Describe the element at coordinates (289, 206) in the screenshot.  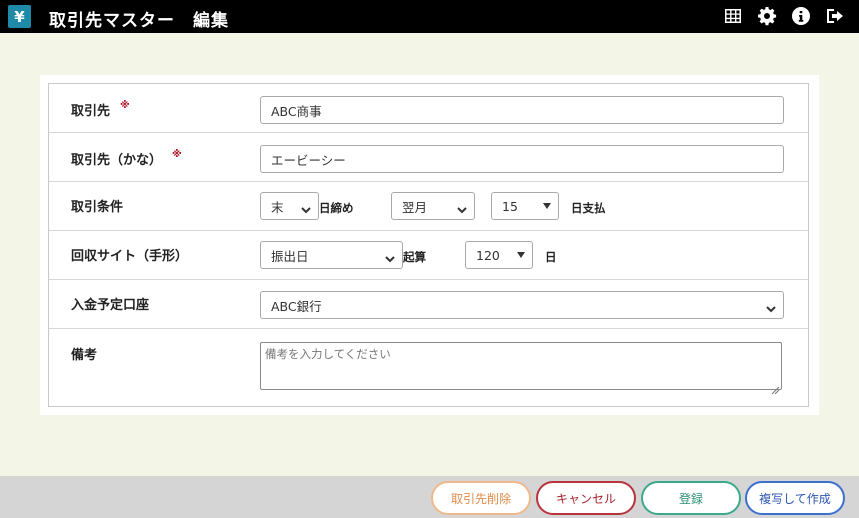
I see `closing-day-select: 末` at that location.